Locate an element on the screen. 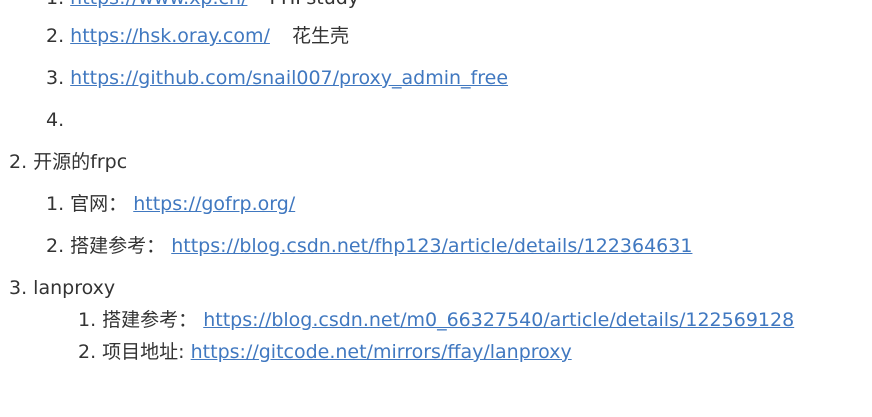 This screenshot has height=417, width=872. list-item: 1. 官网： https://gofrp.org/ is located at coordinates (170, 204).